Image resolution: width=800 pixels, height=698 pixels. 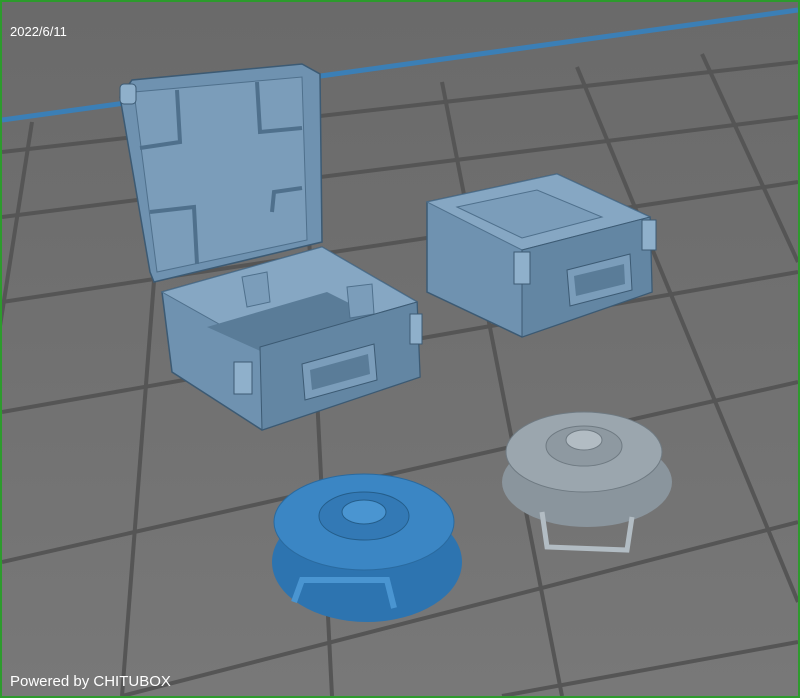 What do you see at coordinates (38, 31) in the screenshot?
I see `date-stamp: 2022/6/11` at bounding box center [38, 31].